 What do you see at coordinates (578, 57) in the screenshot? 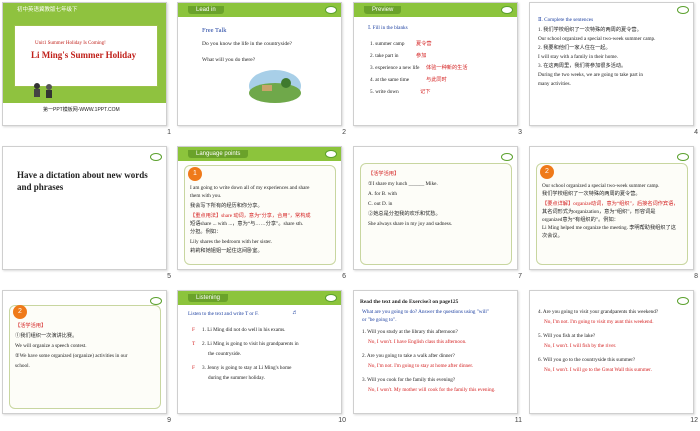
I see `sentence-line: I will stay with a family in their home.` at bounding box center [578, 57].